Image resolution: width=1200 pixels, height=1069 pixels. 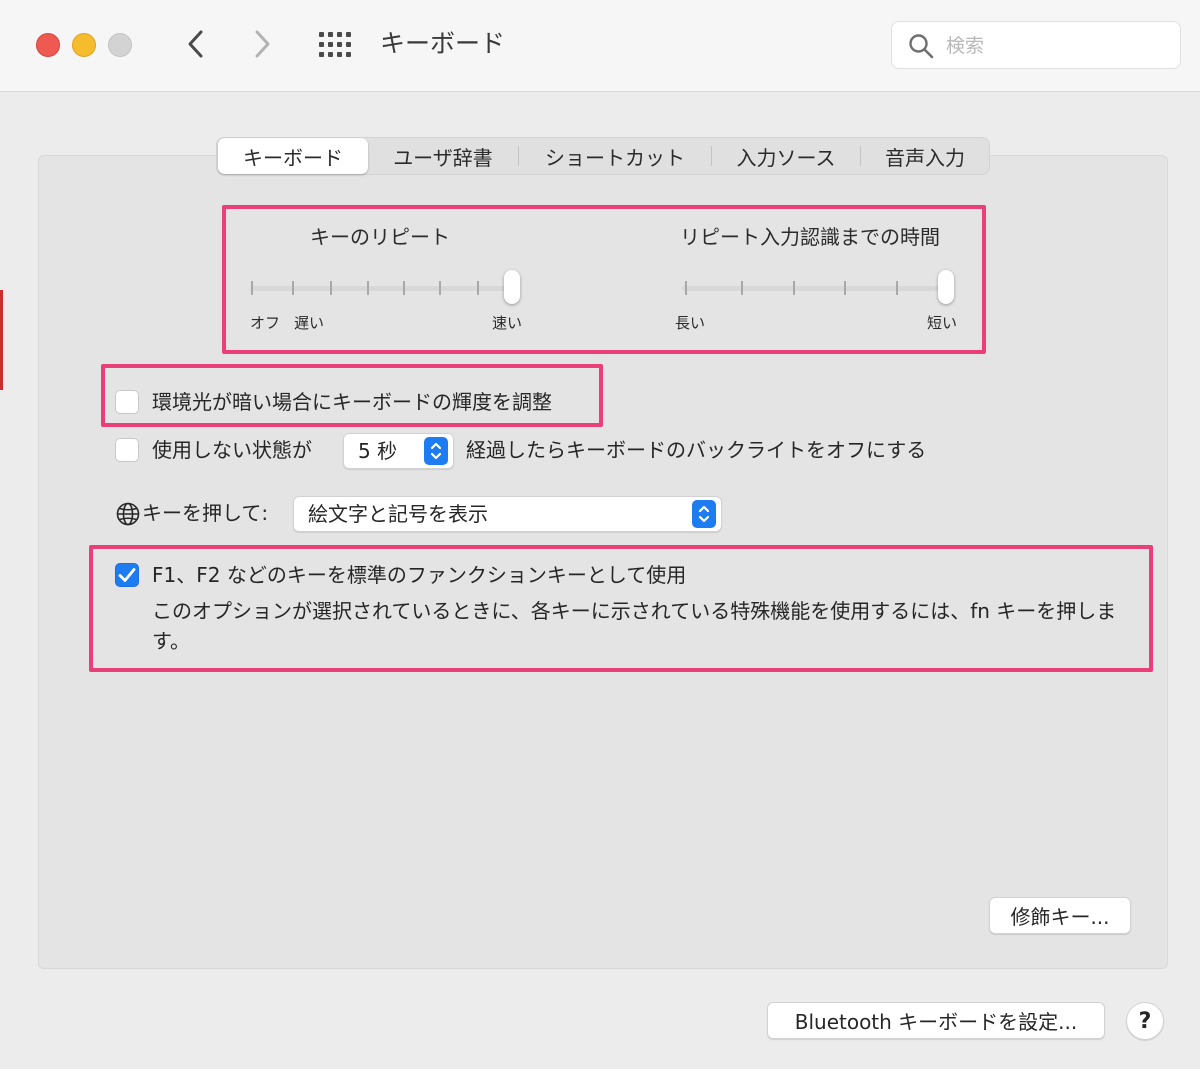 I want to click on highlight-frame-fn-keys, so click(x=621, y=608).